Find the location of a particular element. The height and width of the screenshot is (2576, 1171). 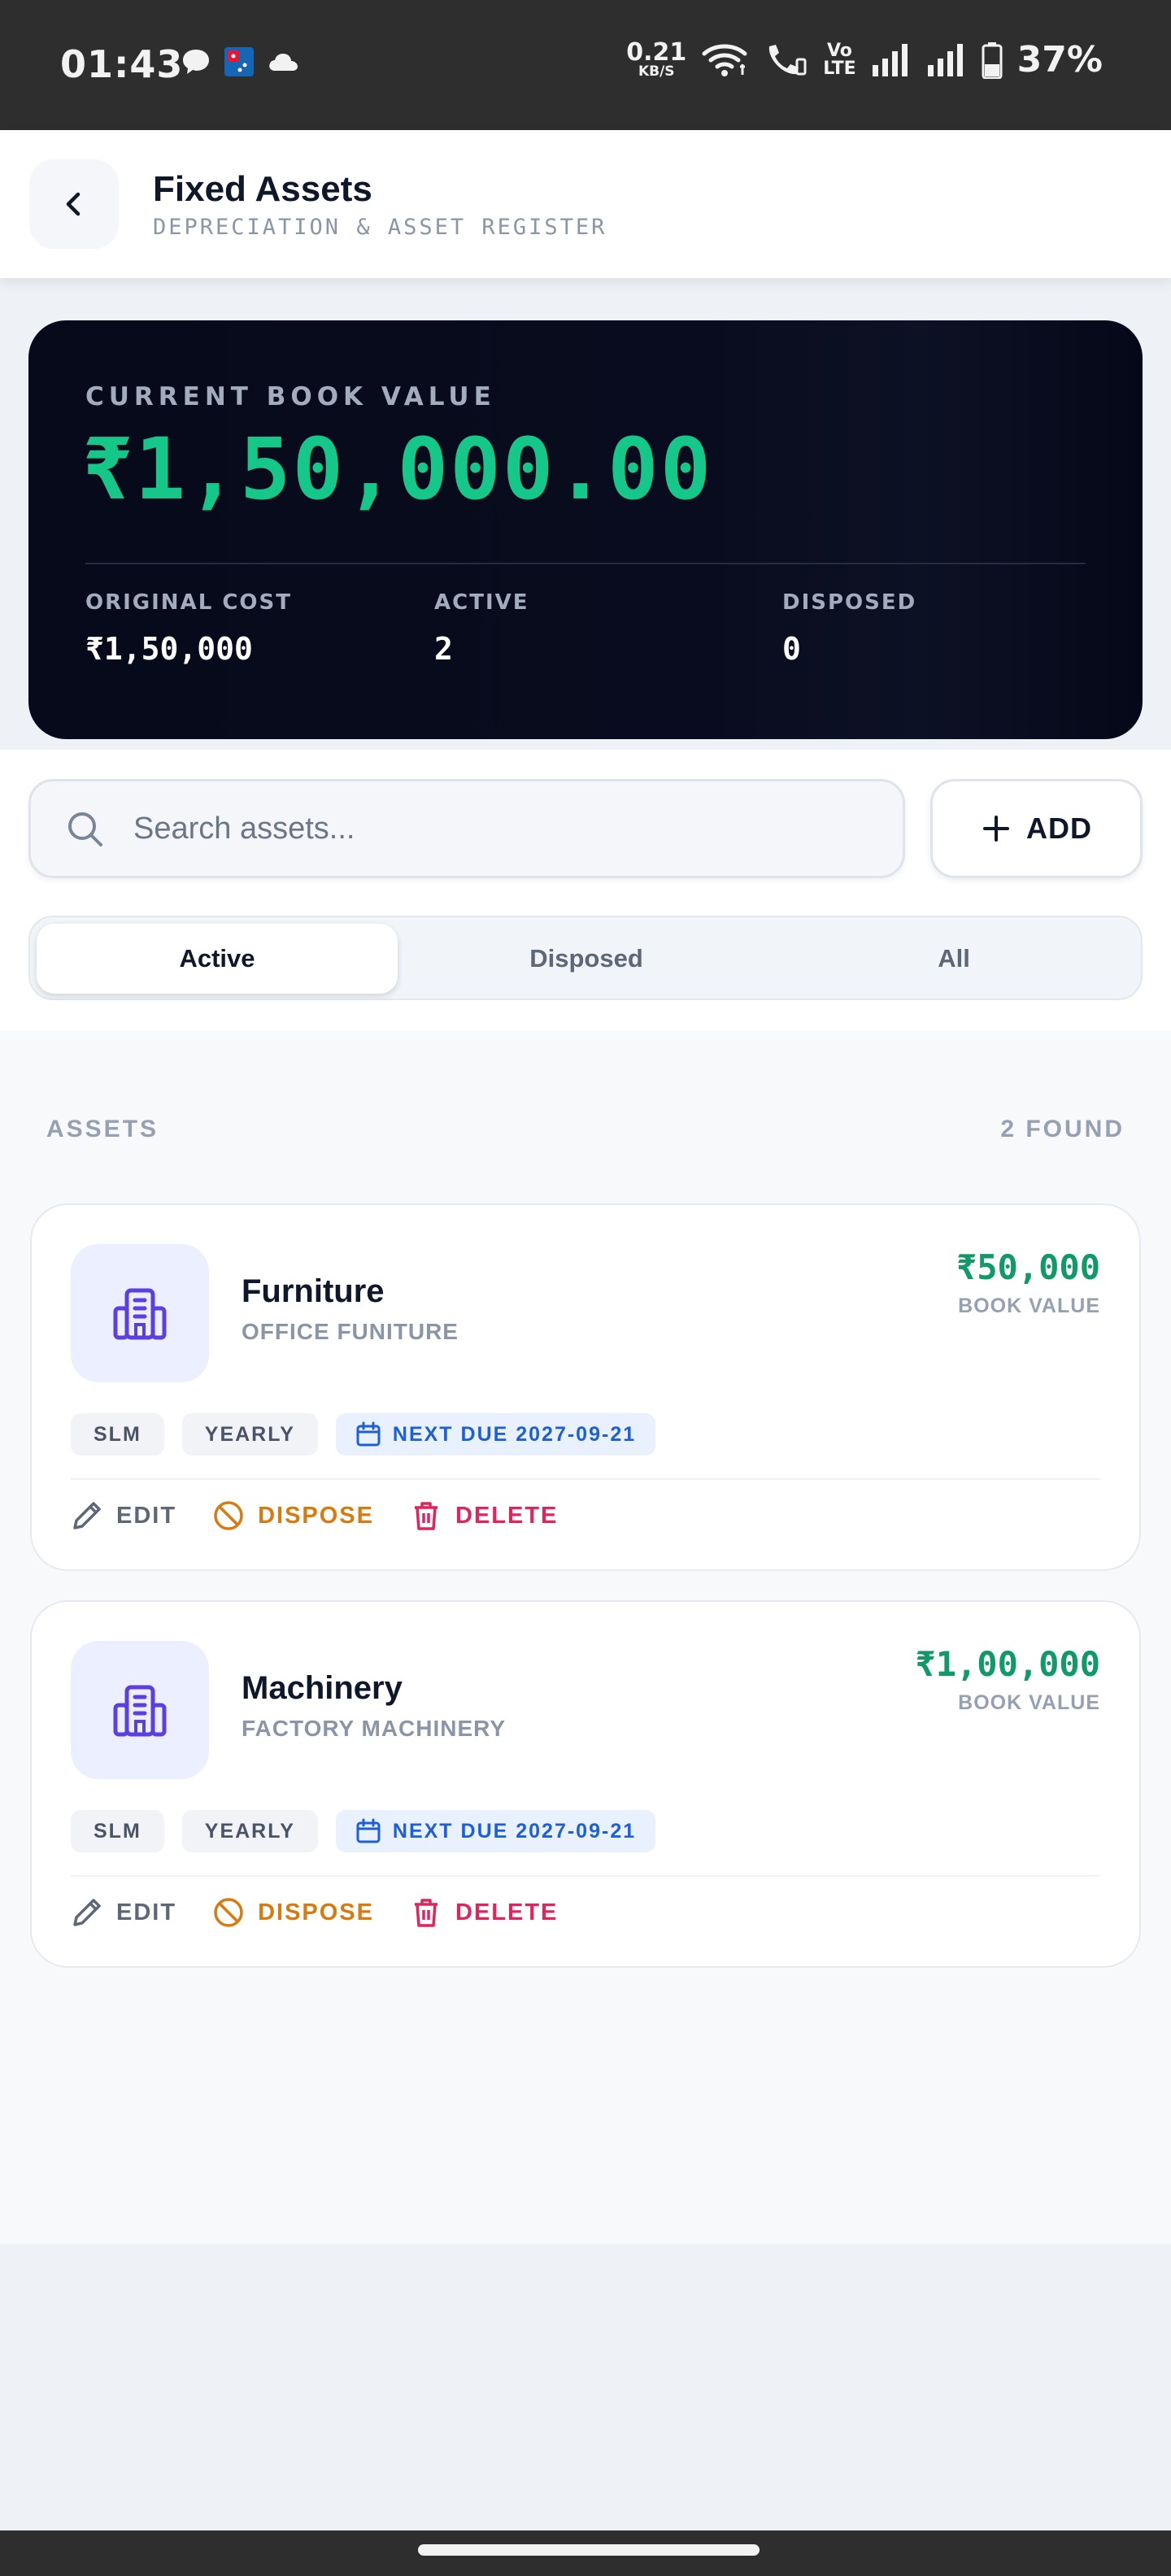

home-gesture-handle is located at coordinates (589, 2550).